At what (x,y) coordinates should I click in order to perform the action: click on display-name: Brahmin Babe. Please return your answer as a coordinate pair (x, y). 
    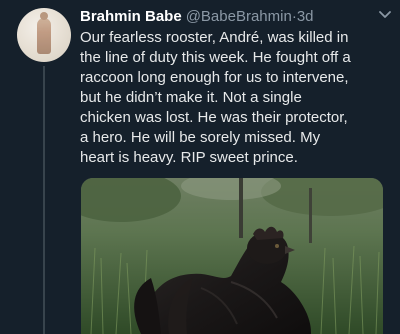
    Looking at the image, I should click on (131, 16).